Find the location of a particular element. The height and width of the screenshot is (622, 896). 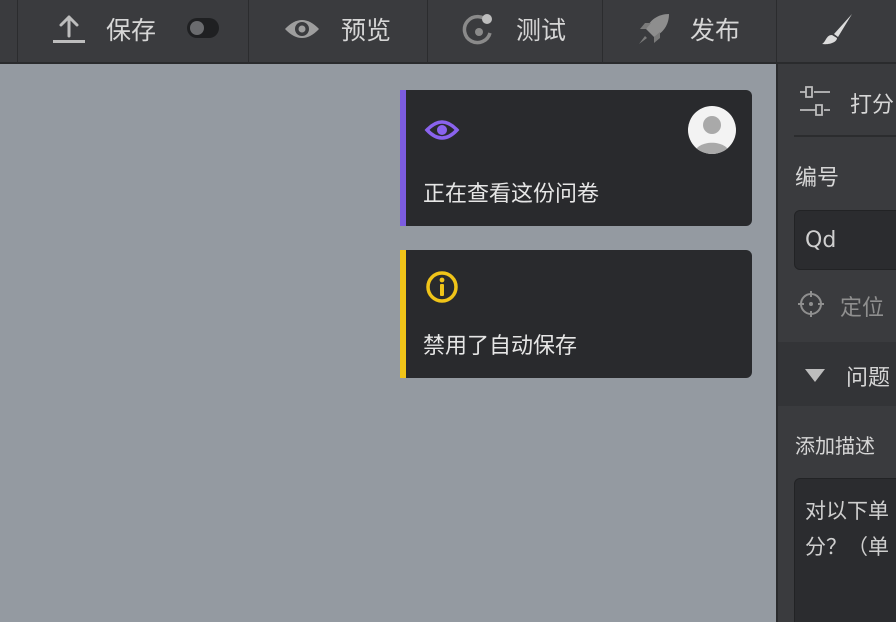

top-toolbar: 保存 预览 测试 发布 is located at coordinates (448, 32).